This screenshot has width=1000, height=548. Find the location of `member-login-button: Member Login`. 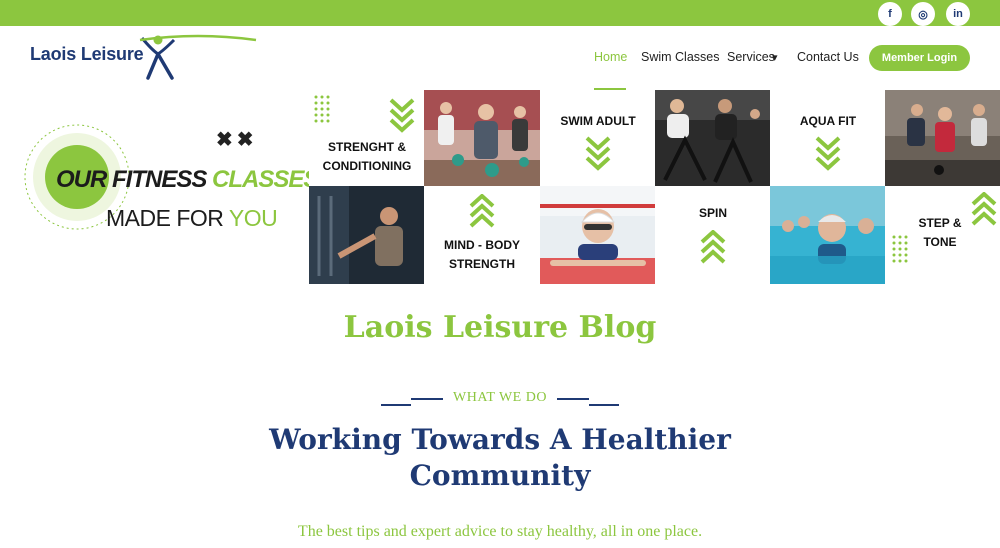

member-login-button: Member Login is located at coordinates (919, 58).